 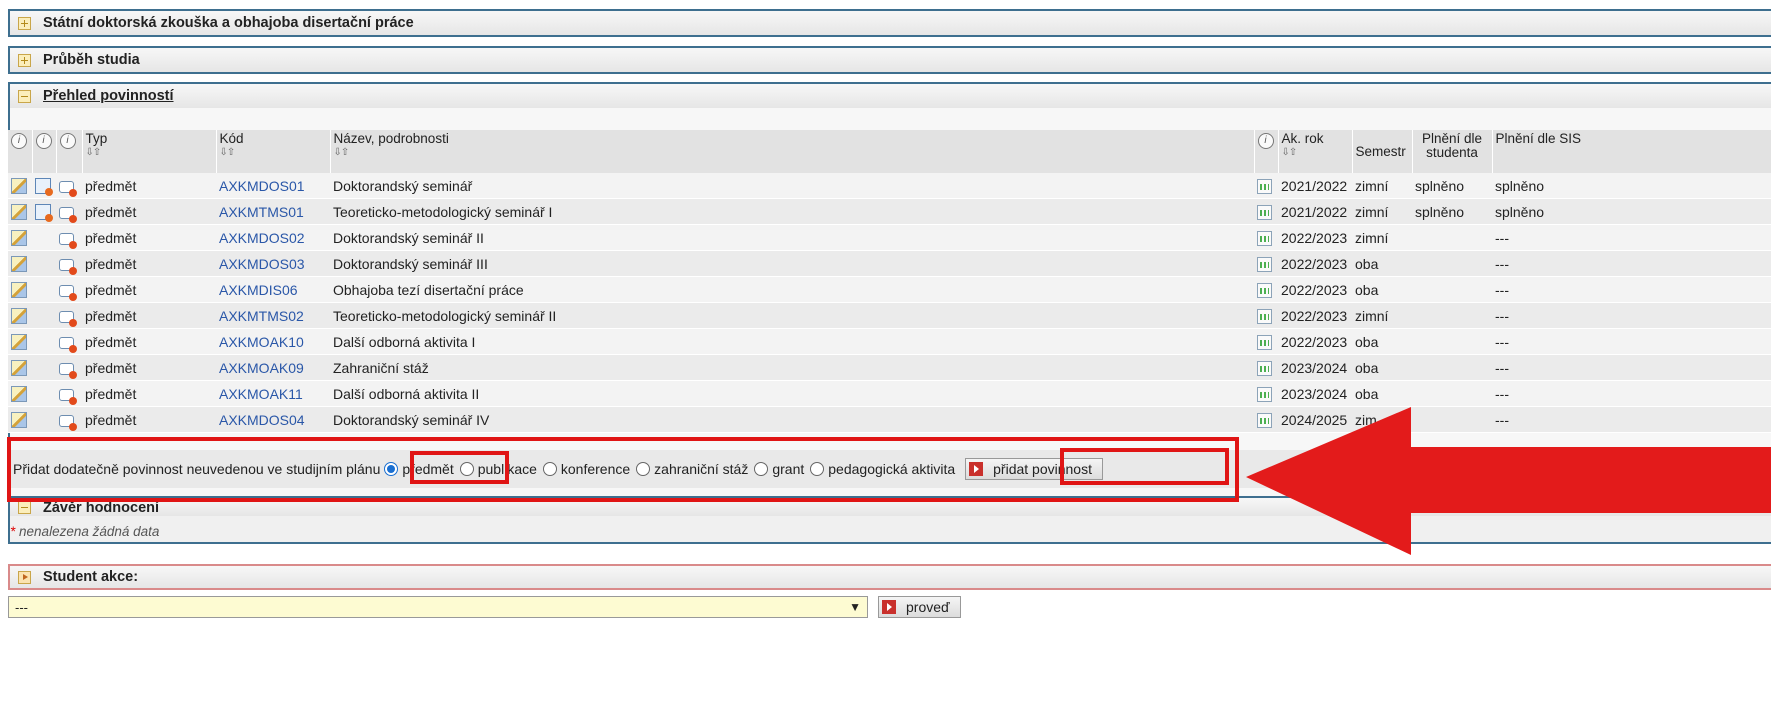 I want to click on section-title: Student akce:, so click(x=91, y=577).